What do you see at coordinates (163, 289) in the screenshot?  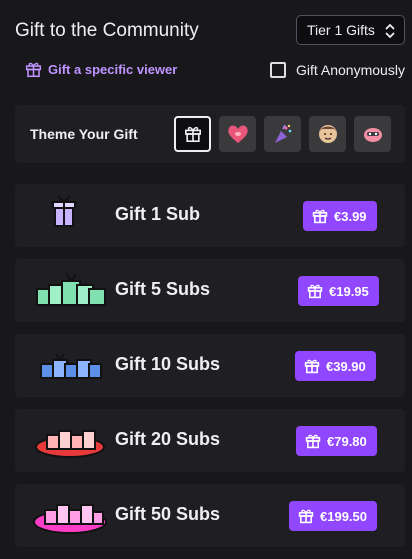 I see `tier-label: Gift 5 Subs` at bounding box center [163, 289].